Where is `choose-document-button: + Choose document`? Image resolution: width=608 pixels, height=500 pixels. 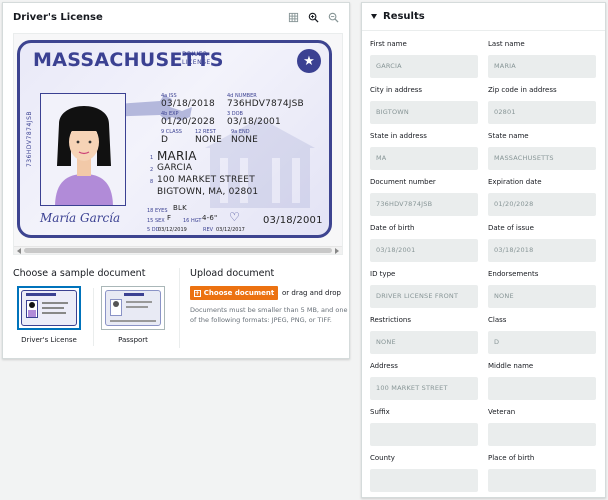 choose-document-button: + Choose document is located at coordinates (234, 293).